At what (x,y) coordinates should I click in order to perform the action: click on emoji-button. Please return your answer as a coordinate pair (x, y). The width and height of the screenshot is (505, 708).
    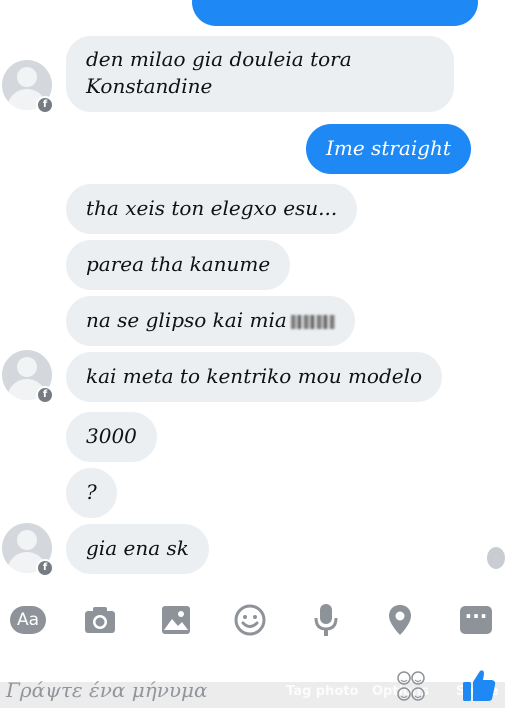
    Looking at the image, I should click on (250, 620).